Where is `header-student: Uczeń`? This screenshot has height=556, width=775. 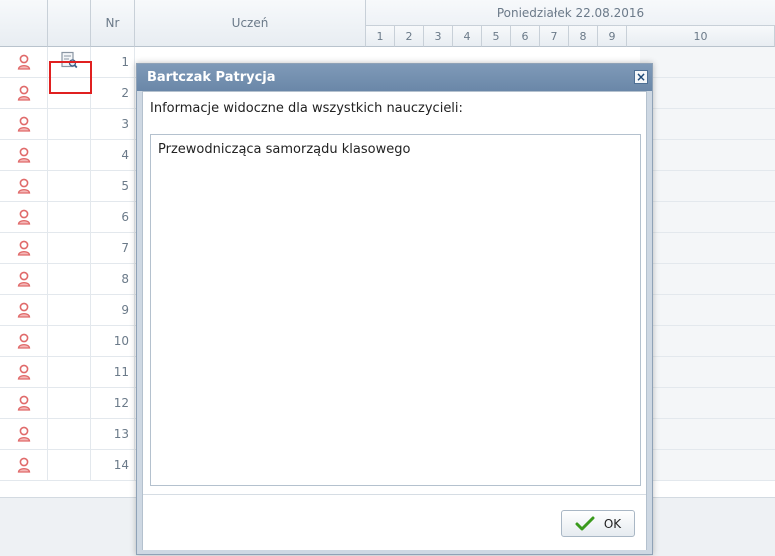
header-student: Uczeń is located at coordinates (250, 23).